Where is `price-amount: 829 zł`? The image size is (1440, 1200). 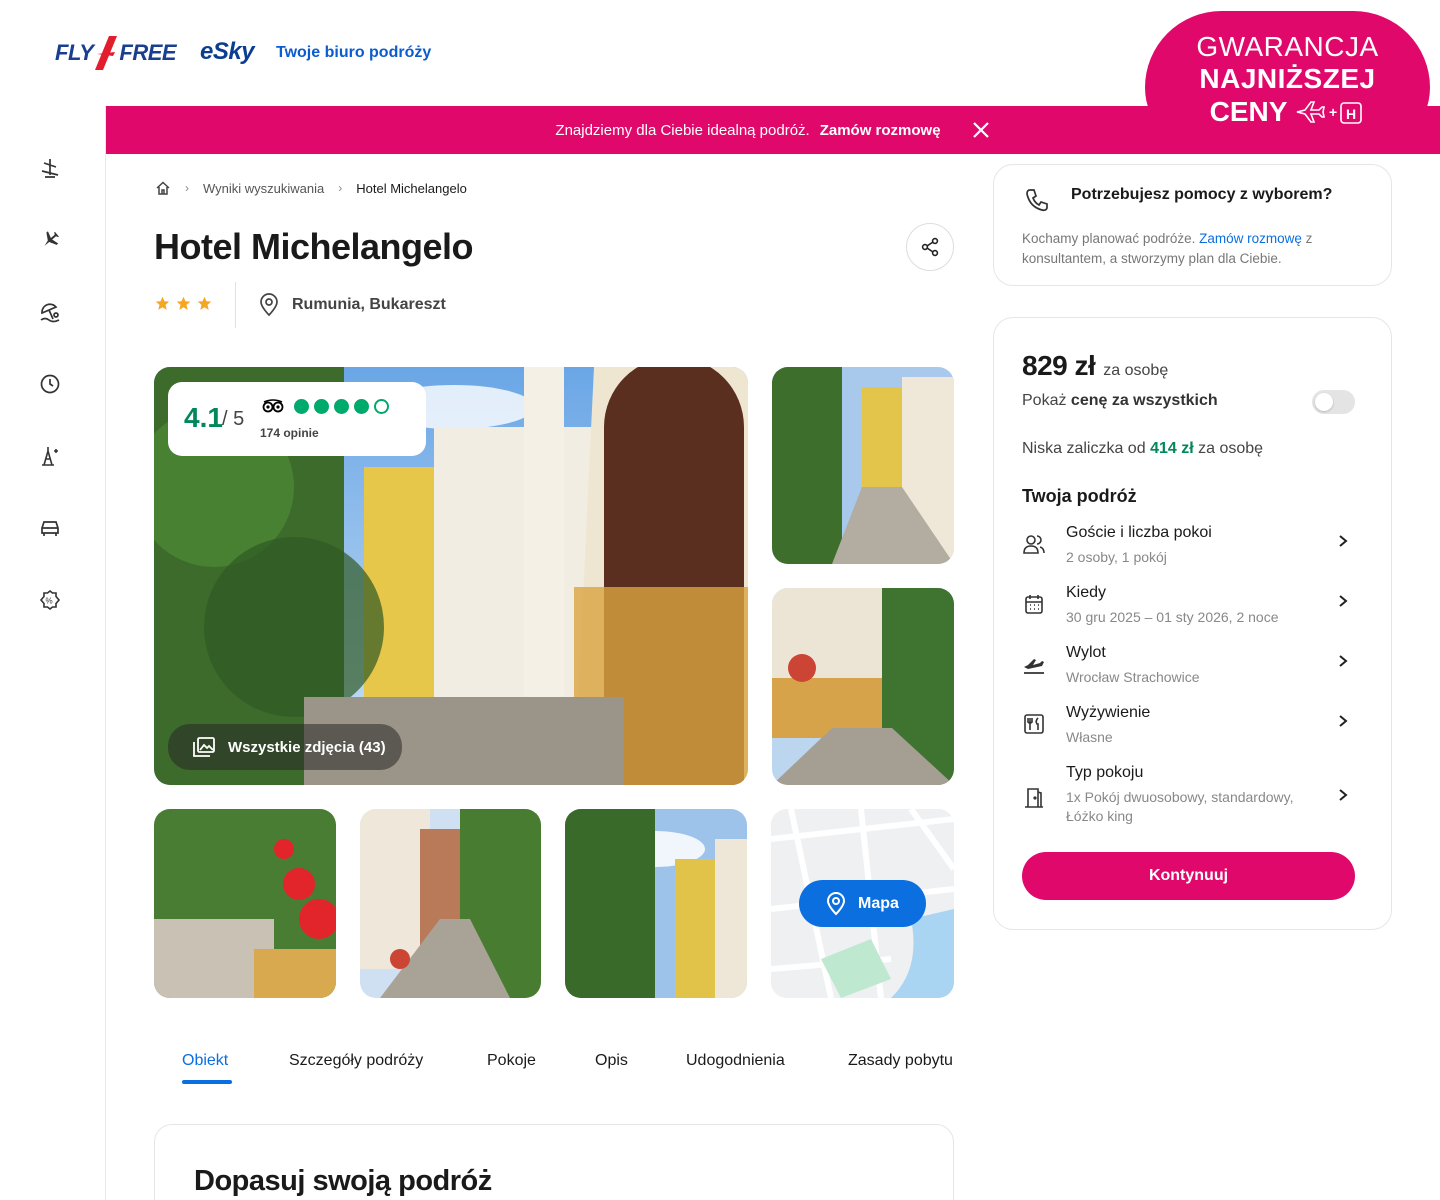
price-amount: 829 zł is located at coordinates (1059, 365).